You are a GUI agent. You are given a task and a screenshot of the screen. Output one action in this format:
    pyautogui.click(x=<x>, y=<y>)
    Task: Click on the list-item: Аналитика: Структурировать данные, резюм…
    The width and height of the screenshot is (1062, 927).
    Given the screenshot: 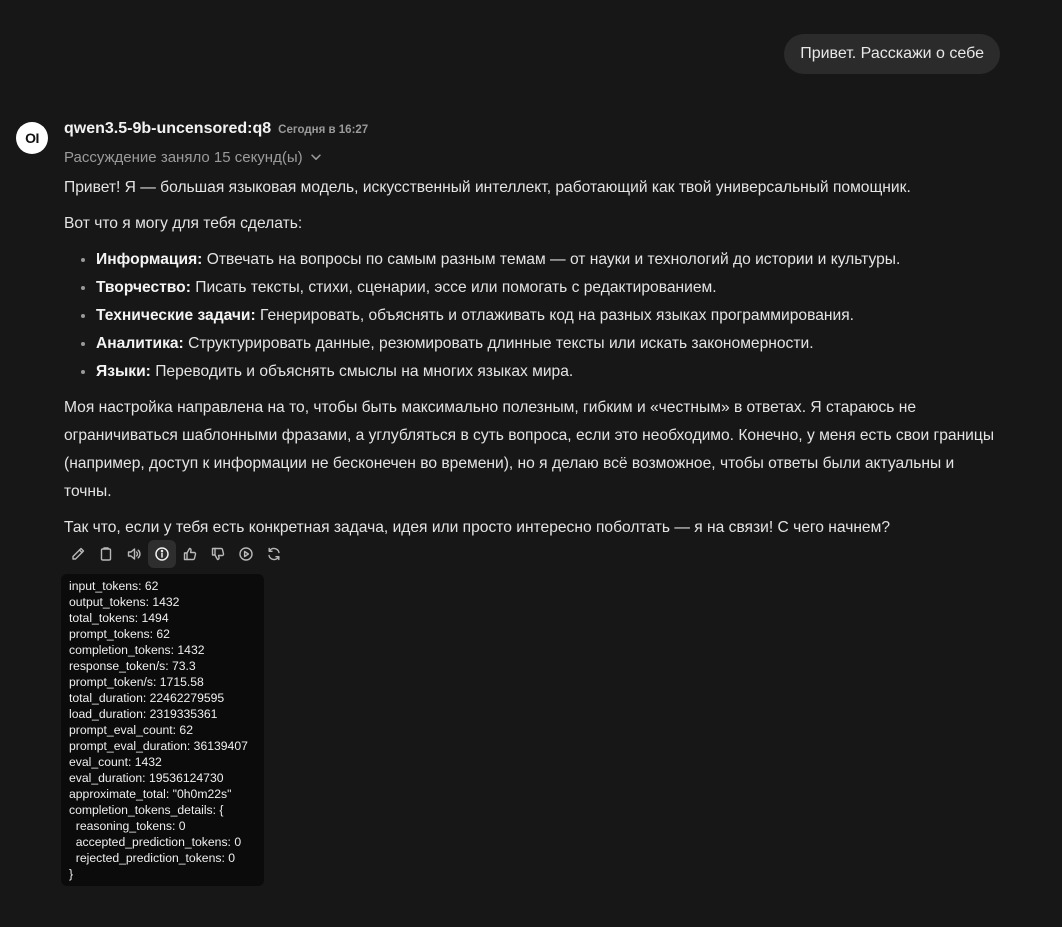 What is the action you would take?
    pyautogui.click(x=550, y=344)
    